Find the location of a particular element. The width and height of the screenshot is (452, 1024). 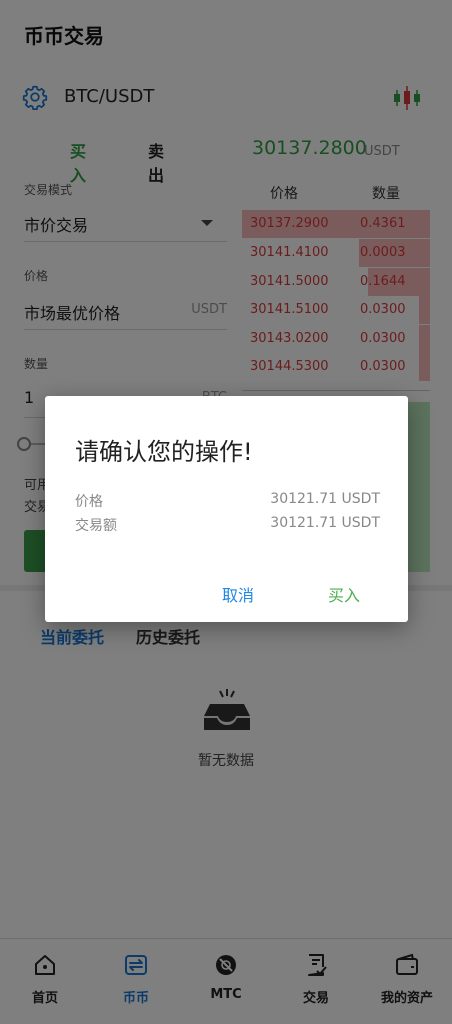

dialog-price-value: 30121.71 USDT is located at coordinates (325, 499).